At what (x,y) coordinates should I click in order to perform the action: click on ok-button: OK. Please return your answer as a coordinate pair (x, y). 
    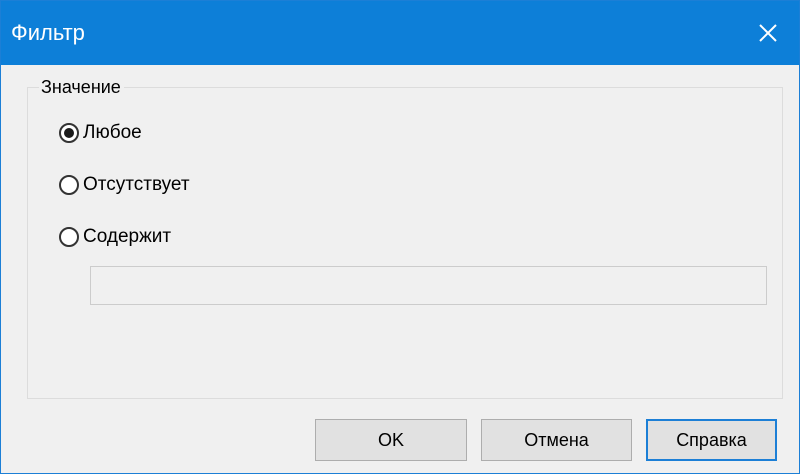
    Looking at the image, I should click on (391, 440).